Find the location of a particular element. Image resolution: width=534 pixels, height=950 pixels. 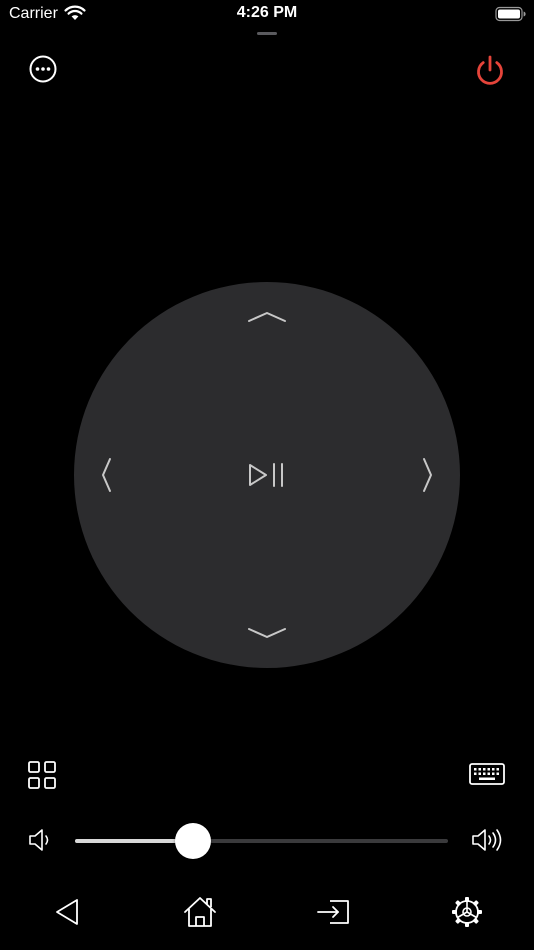

power-icon is located at coordinates (490, 70).